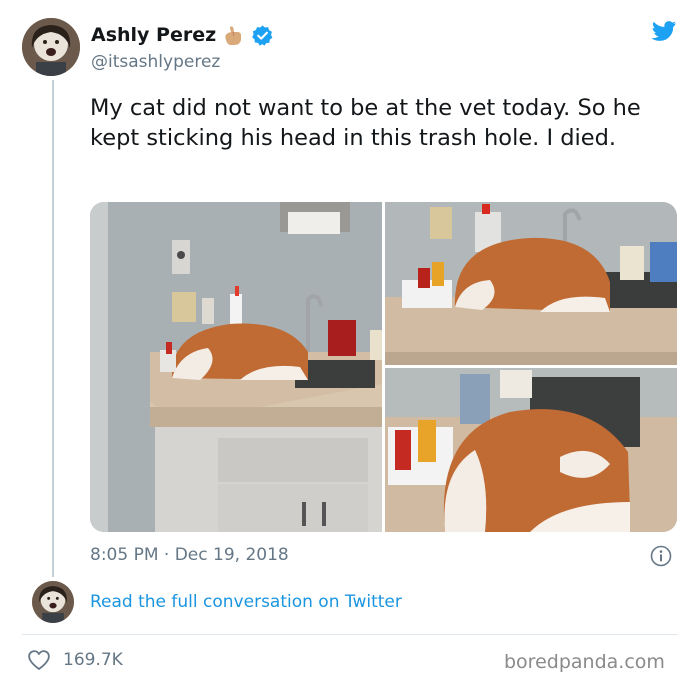 This screenshot has width=700, height=686. I want to click on read-conversation-link: Read the full conversation on Twitter, so click(246, 602).